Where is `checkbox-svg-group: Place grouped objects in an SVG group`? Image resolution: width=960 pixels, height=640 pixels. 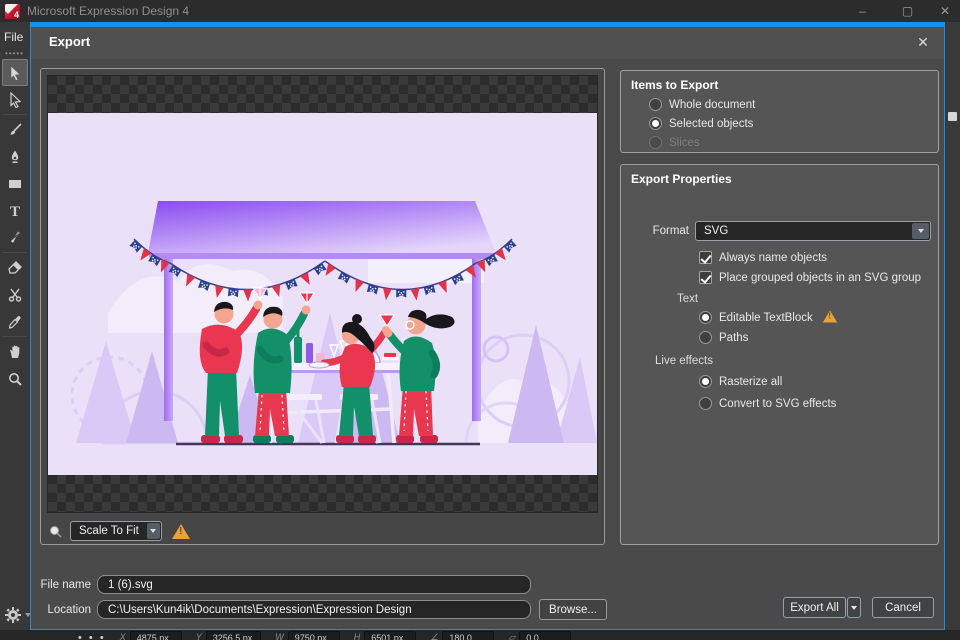
checkbox-svg-group: Place grouped objects in an SVG group is located at coordinates (810, 277).